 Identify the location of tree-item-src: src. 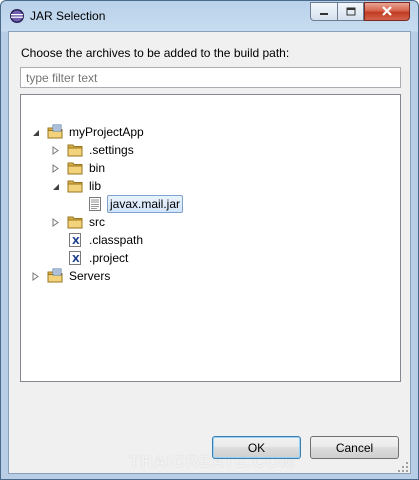
(79, 222).